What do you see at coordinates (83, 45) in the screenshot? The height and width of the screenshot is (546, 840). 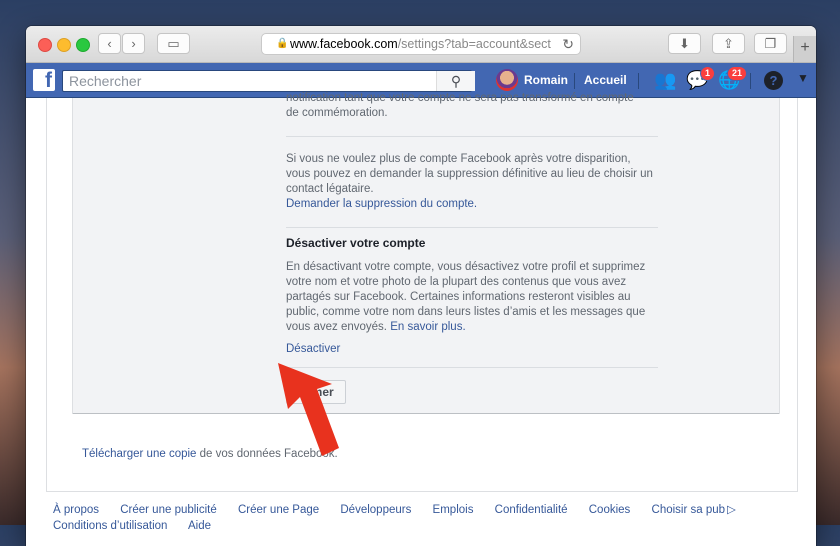 I see `zoom-window-button` at bounding box center [83, 45].